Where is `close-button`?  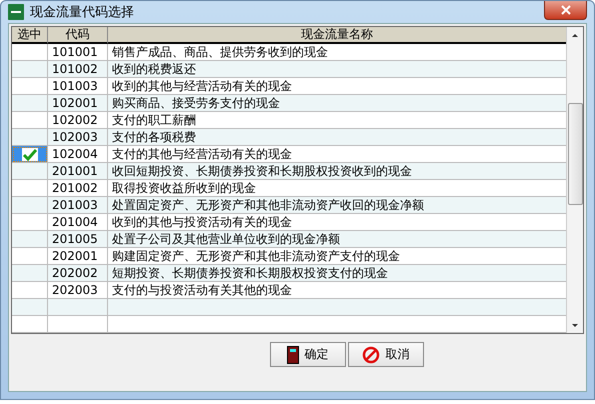
close-button is located at coordinates (565, 10).